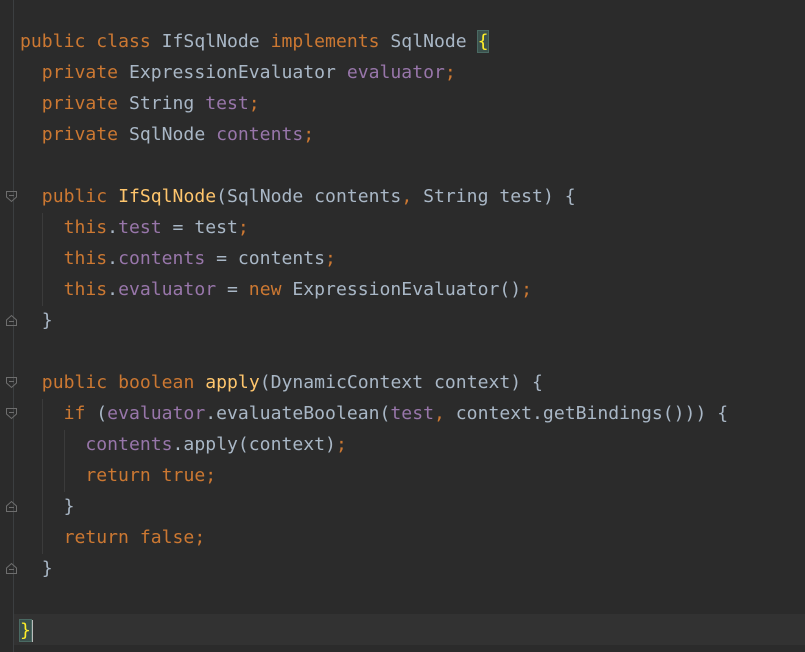 Image resolution: width=805 pixels, height=652 pixels. Describe the element at coordinates (401, 382) in the screenshot. I see `code-token: (DynamicContext context) {` at that location.